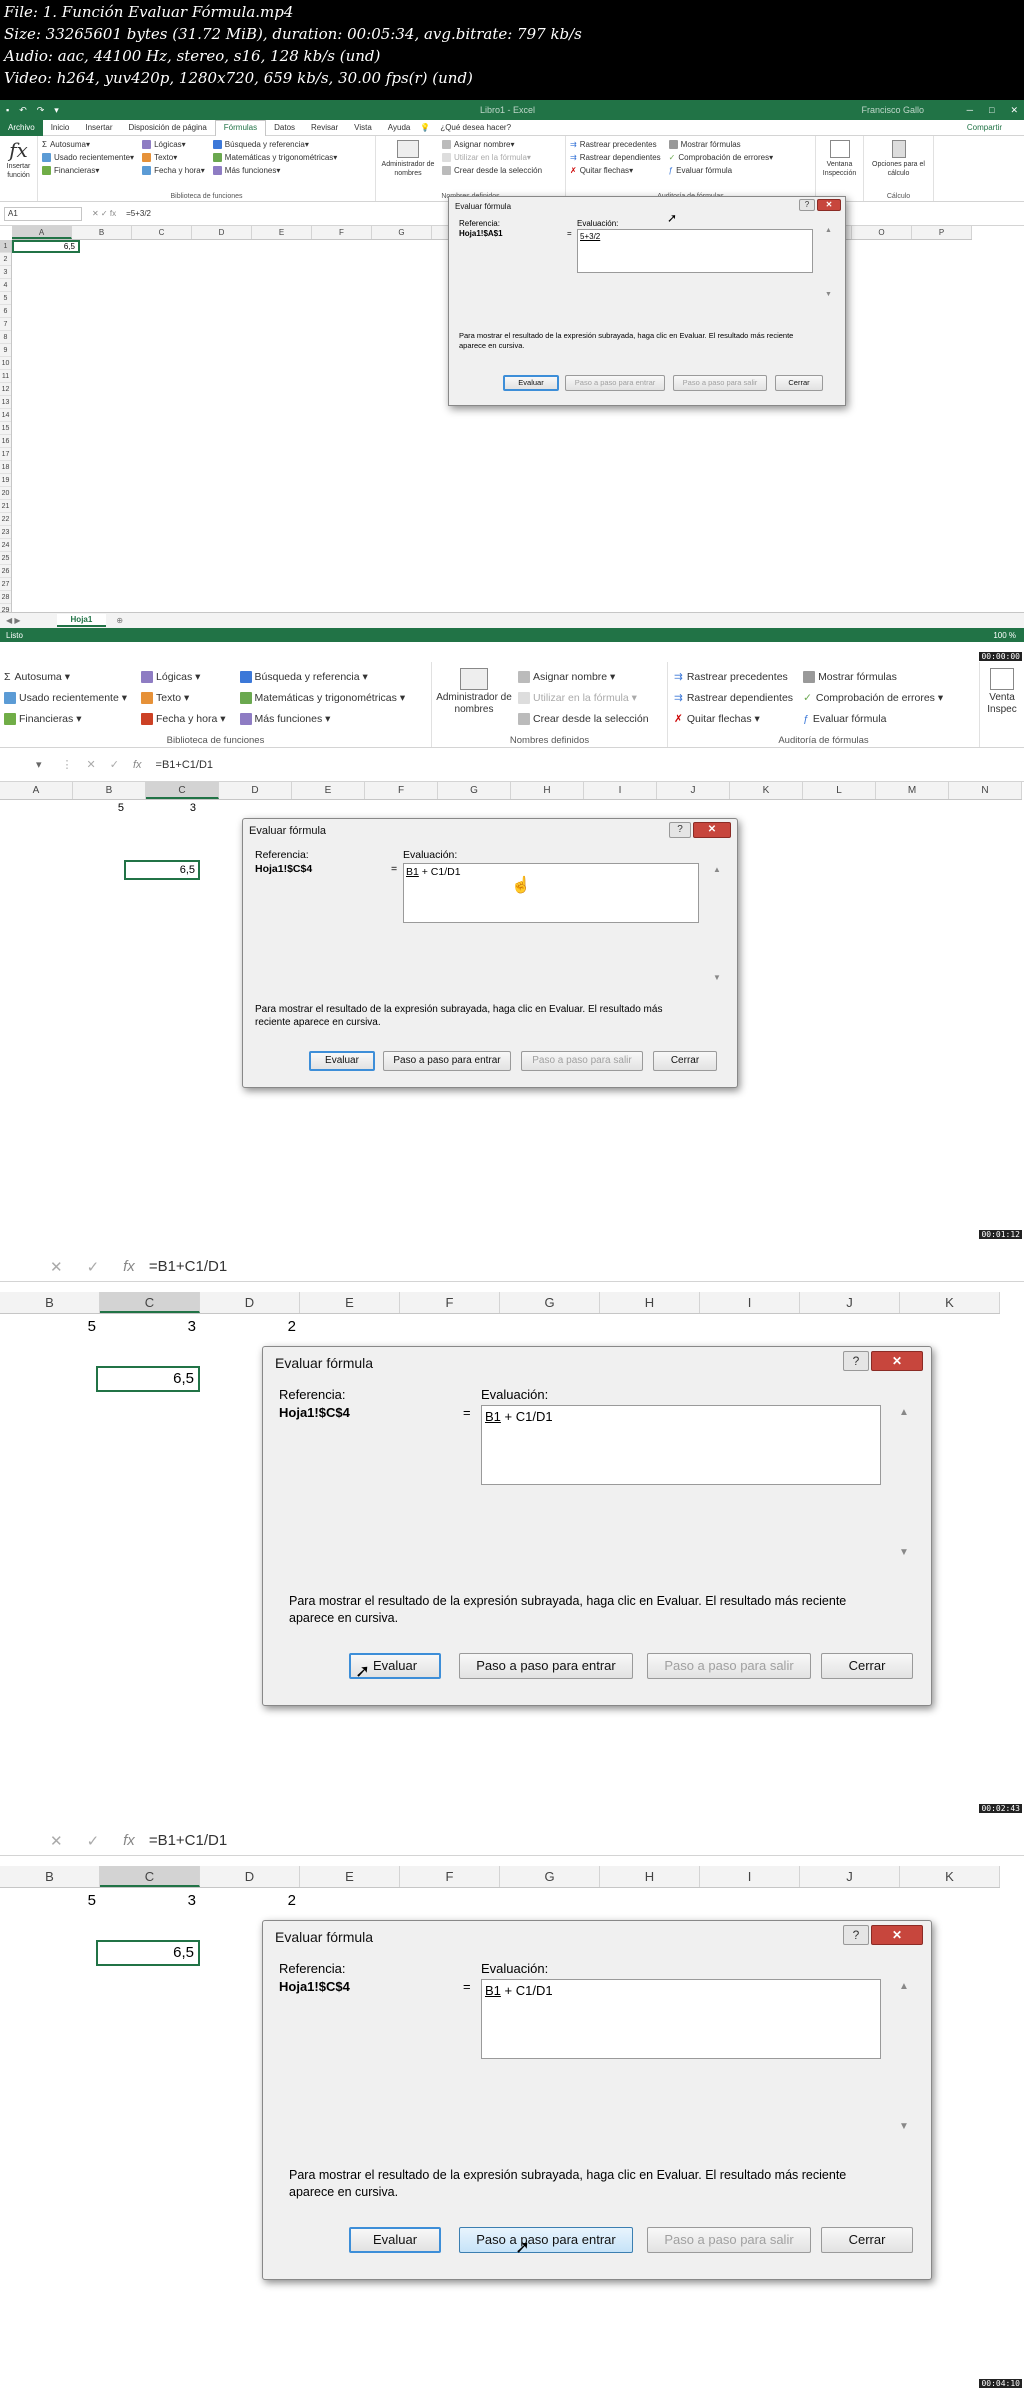 The width and height of the screenshot is (1024, 2389). Describe the element at coordinates (41, 110) in the screenshot. I see `redo-icon: ↷` at that location.